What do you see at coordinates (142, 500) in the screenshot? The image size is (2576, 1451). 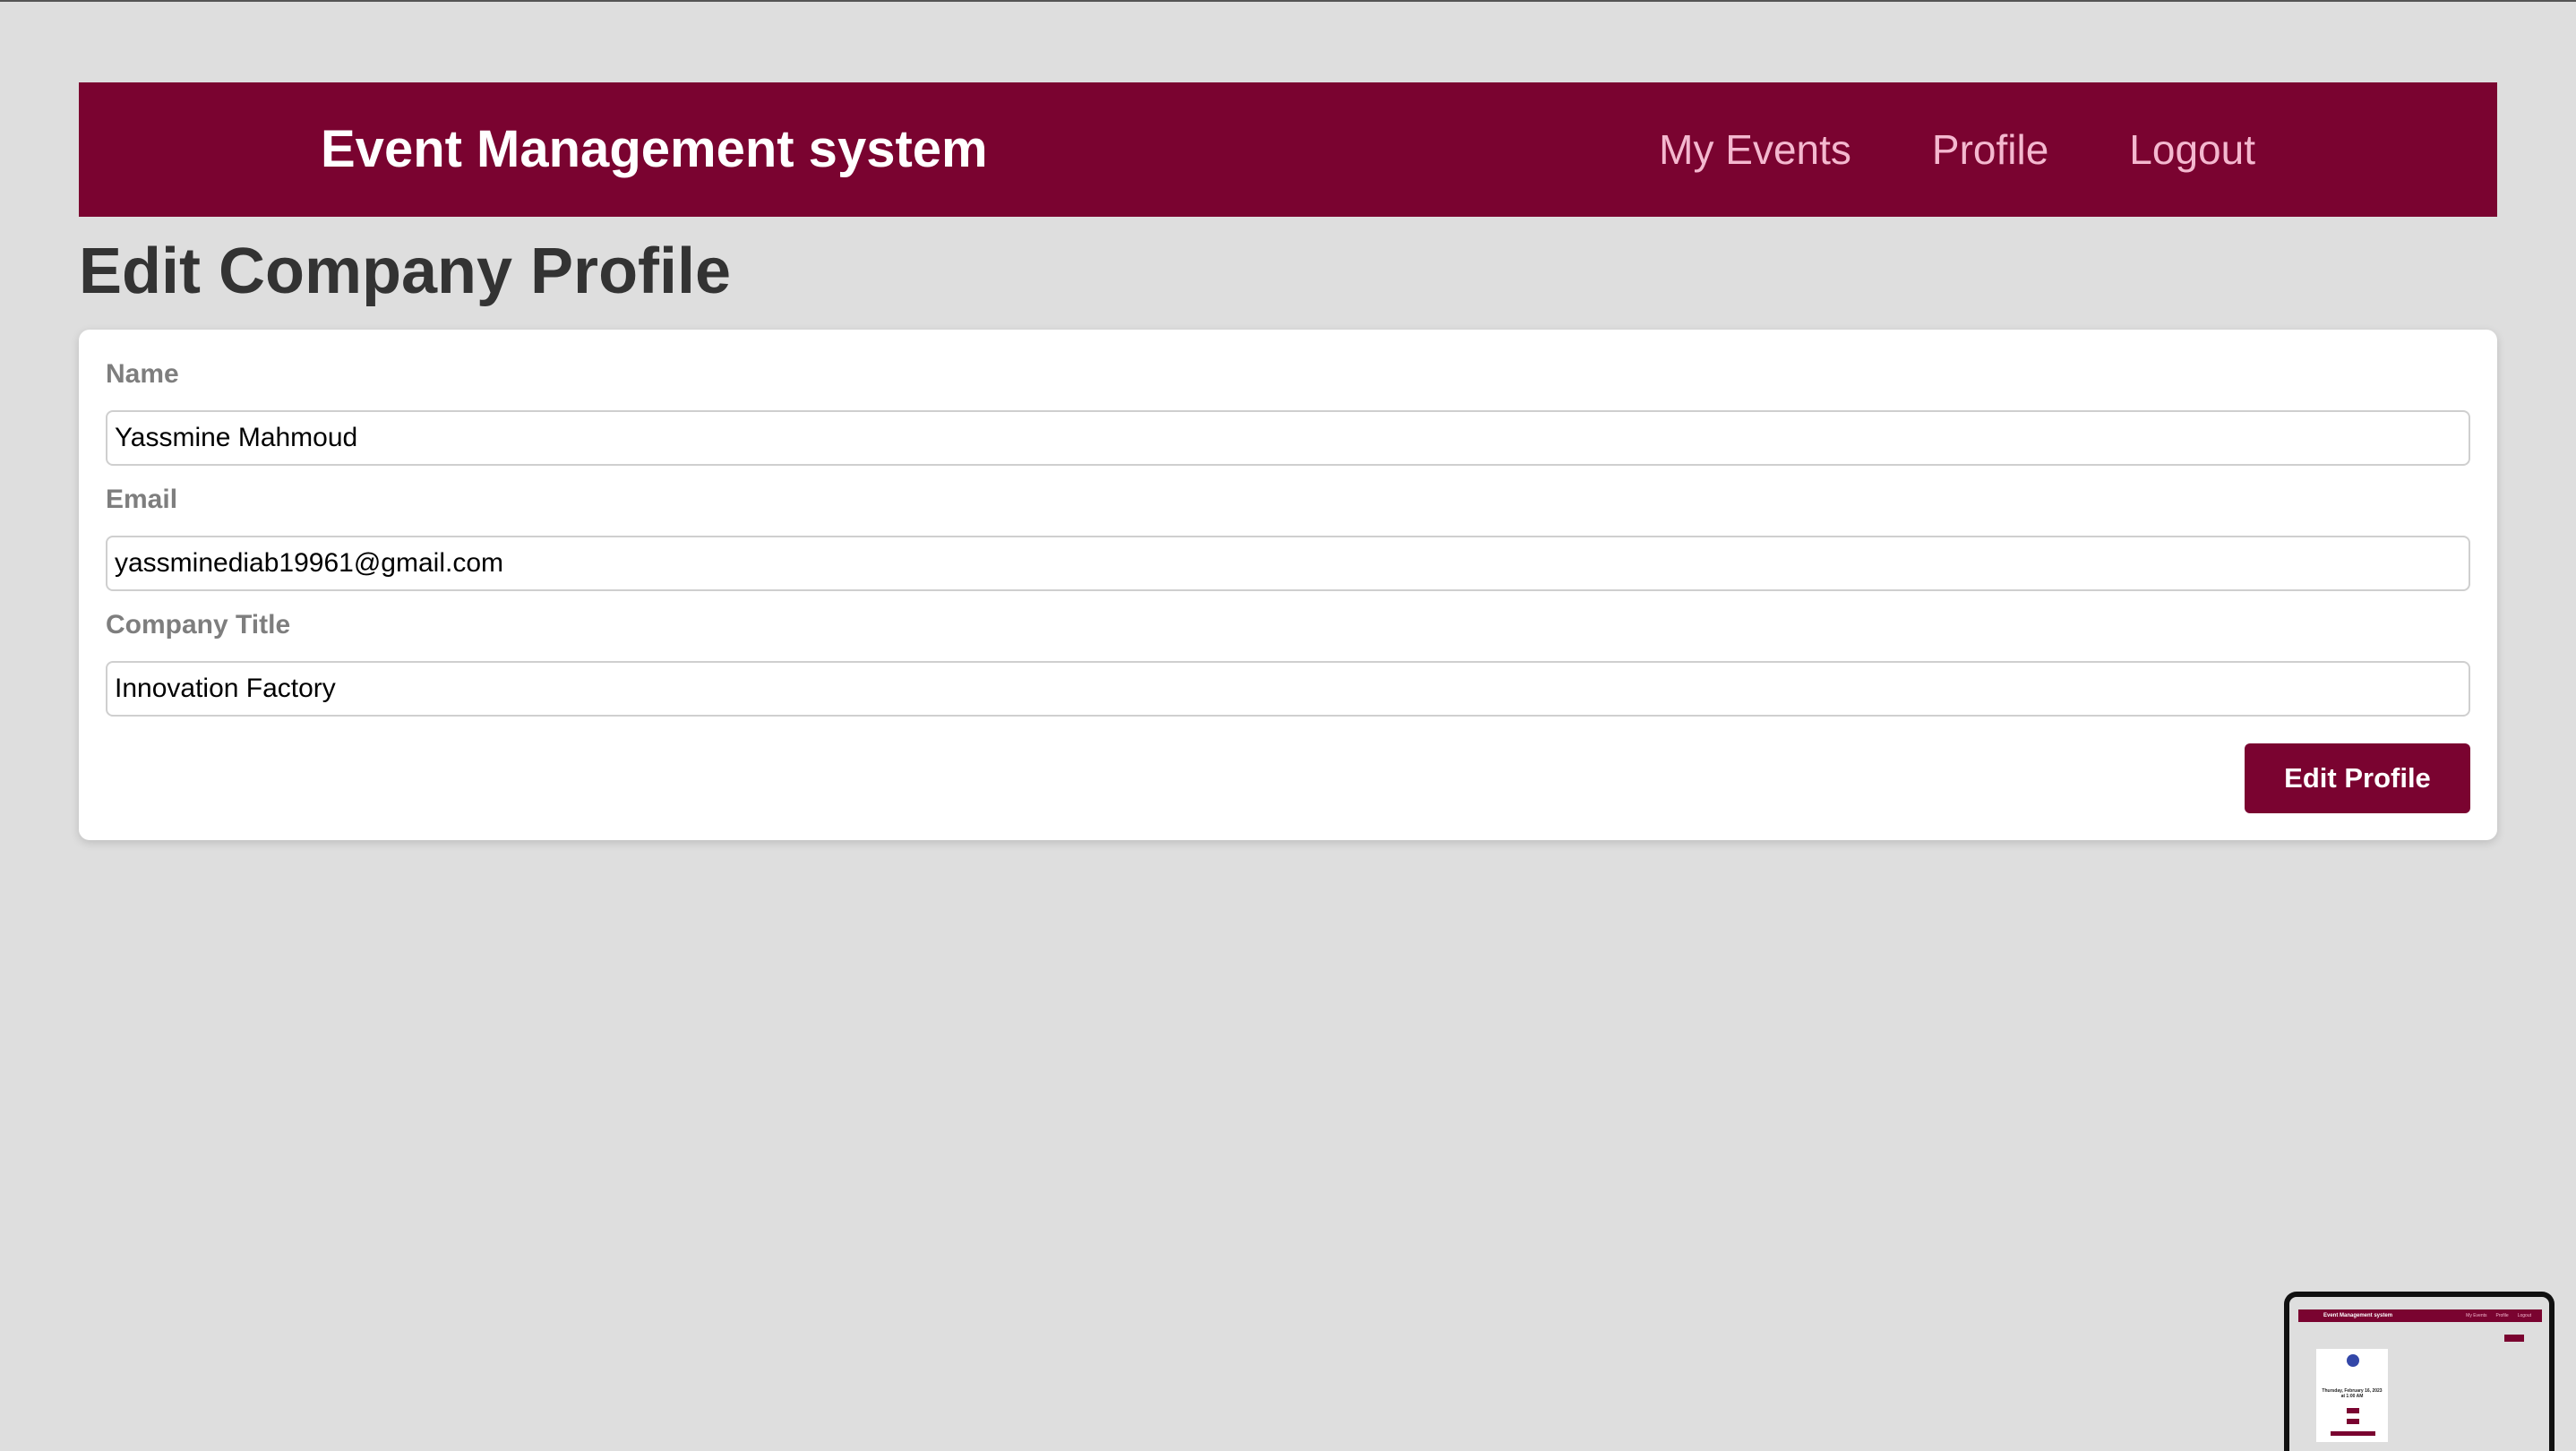 I see `email-label: Email` at bounding box center [142, 500].